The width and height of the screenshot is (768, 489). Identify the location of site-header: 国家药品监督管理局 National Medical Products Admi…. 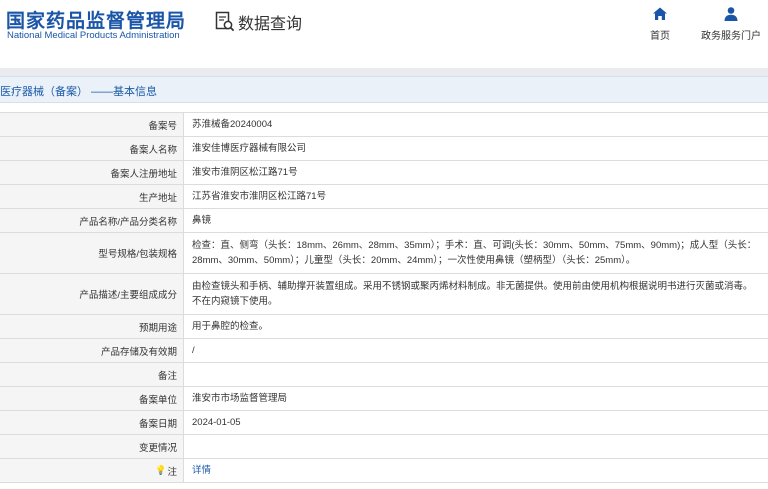
(384, 30).